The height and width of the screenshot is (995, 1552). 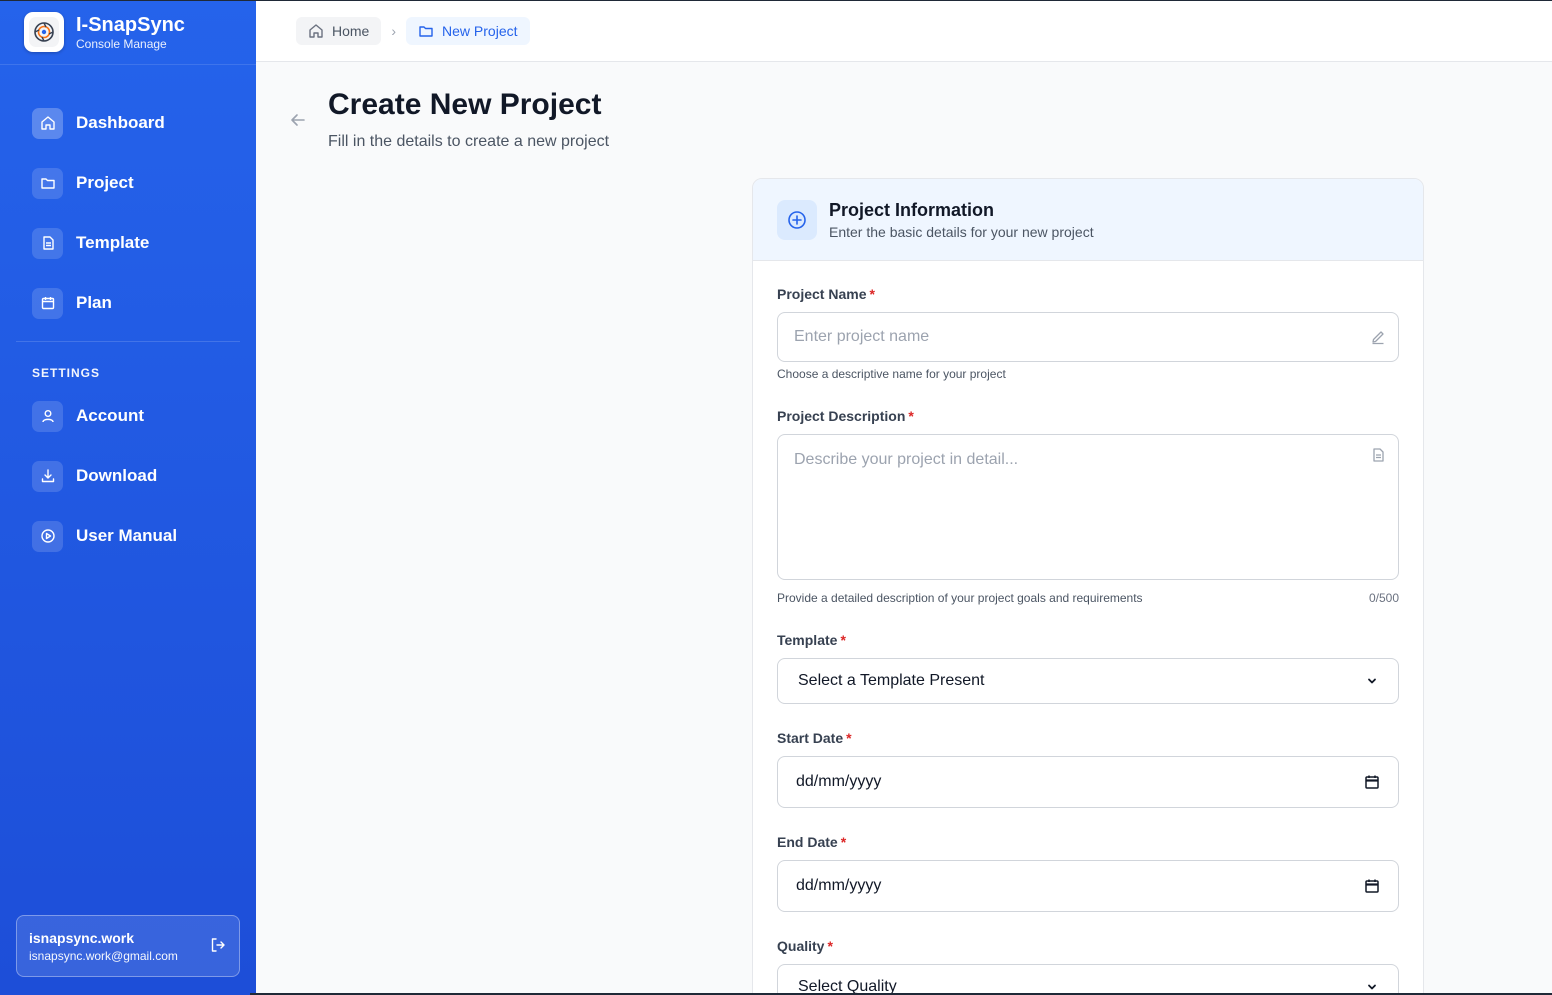 I want to click on sidebar-item-project: Project, so click(x=128, y=183).